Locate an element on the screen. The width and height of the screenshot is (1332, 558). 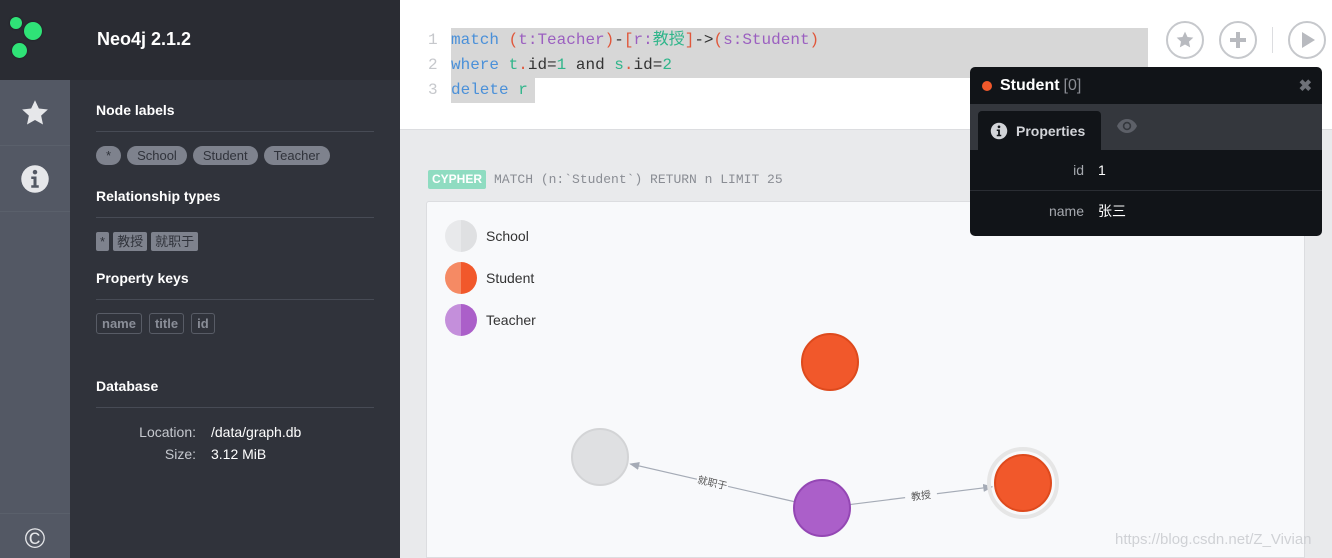
property-row: name 张三 is located at coordinates (1146, 210).